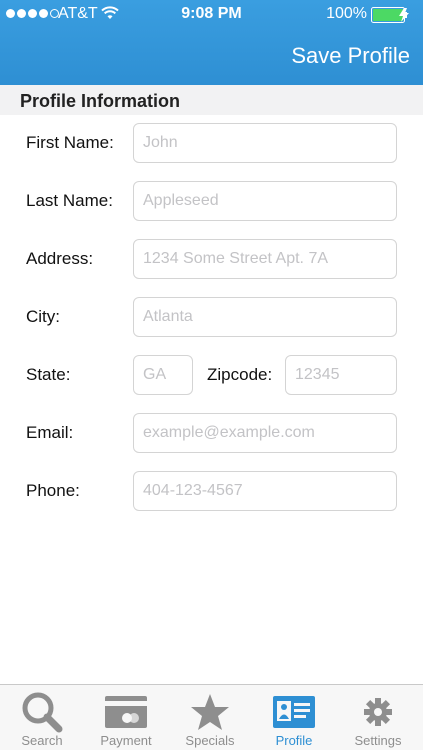 This screenshot has height=750, width=423. What do you see at coordinates (210, 740) in the screenshot?
I see `tab-specials-label: Specials` at bounding box center [210, 740].